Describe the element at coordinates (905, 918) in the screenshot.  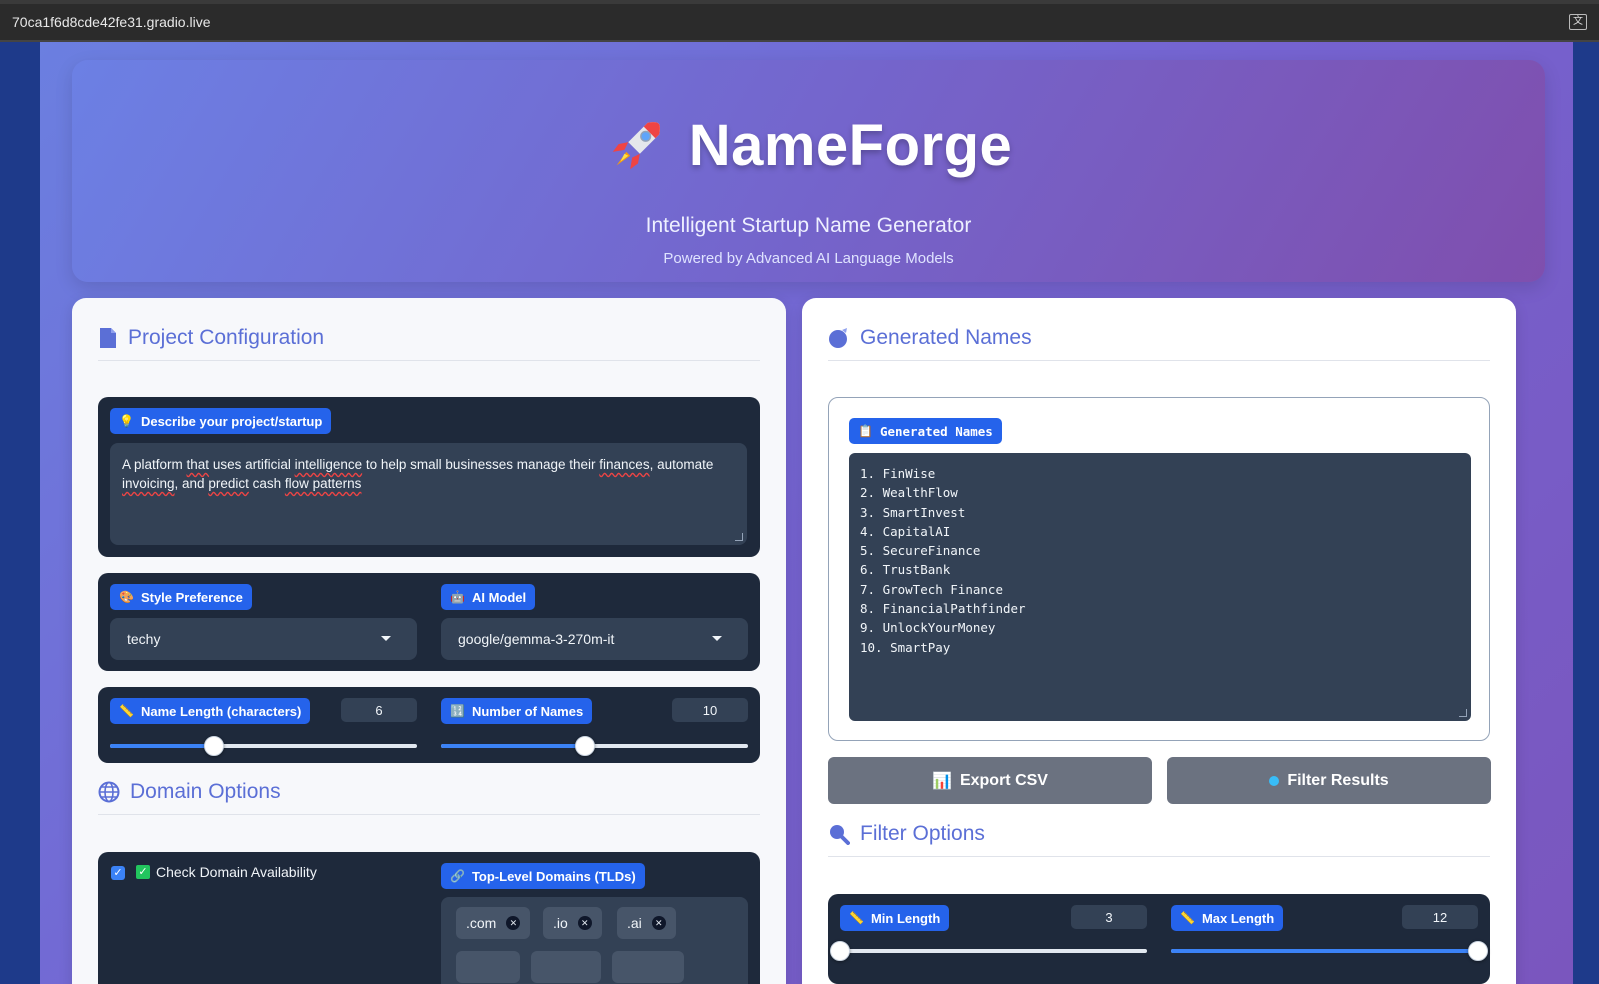
I see `min-length-label-text: Min Length` at that location.